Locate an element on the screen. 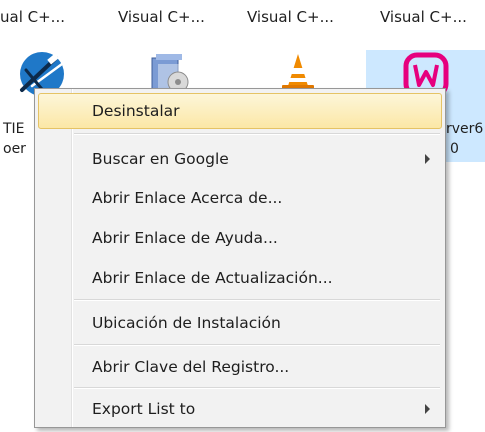 The width and height of the screenshot is (485, 432). tile-caption-line: rver6 is located at coordinates (465, 129).